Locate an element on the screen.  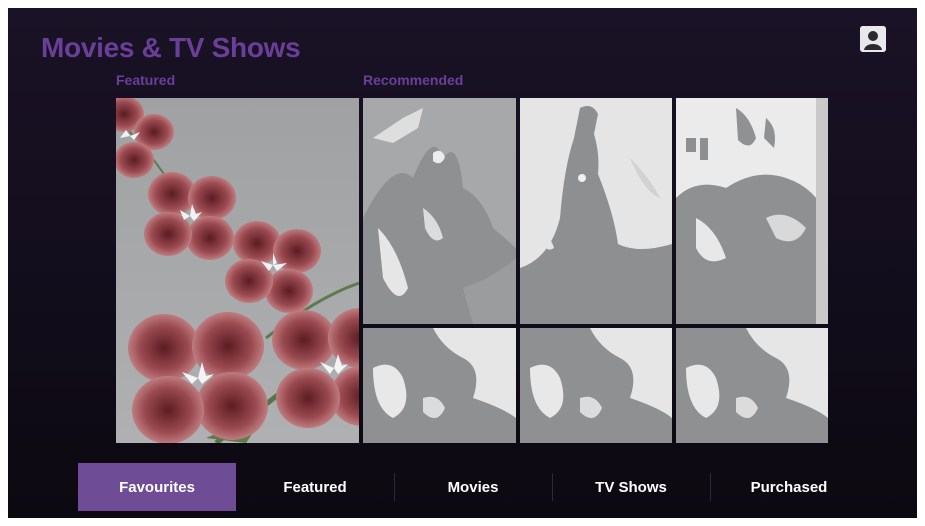
page-title: Movies & TV Shows is located at coordinates (171, 47).